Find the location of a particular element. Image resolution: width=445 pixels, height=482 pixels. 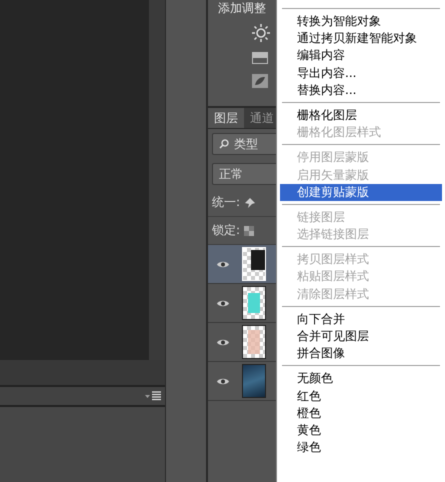

panel-tab: 图层 is located at coordinates (226, 118).